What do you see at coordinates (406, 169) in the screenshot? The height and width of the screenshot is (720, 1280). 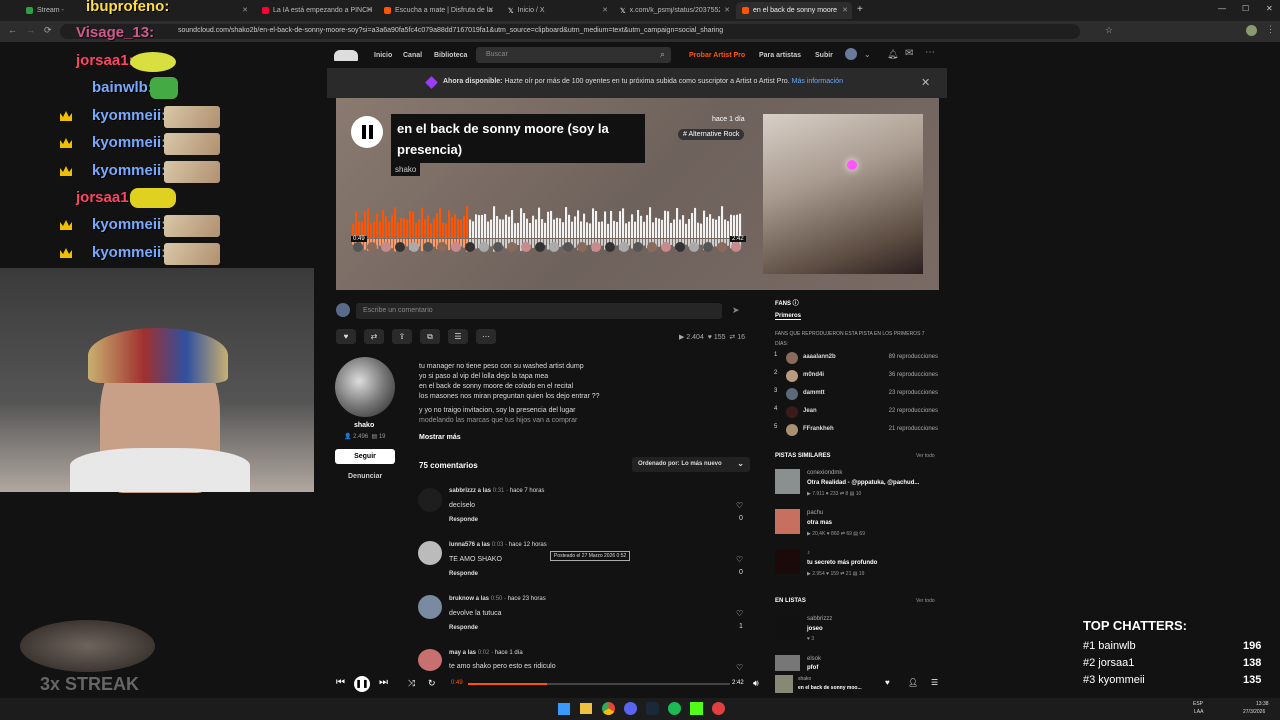 I see `track-artist: shako` at bounding box center [406, 169].